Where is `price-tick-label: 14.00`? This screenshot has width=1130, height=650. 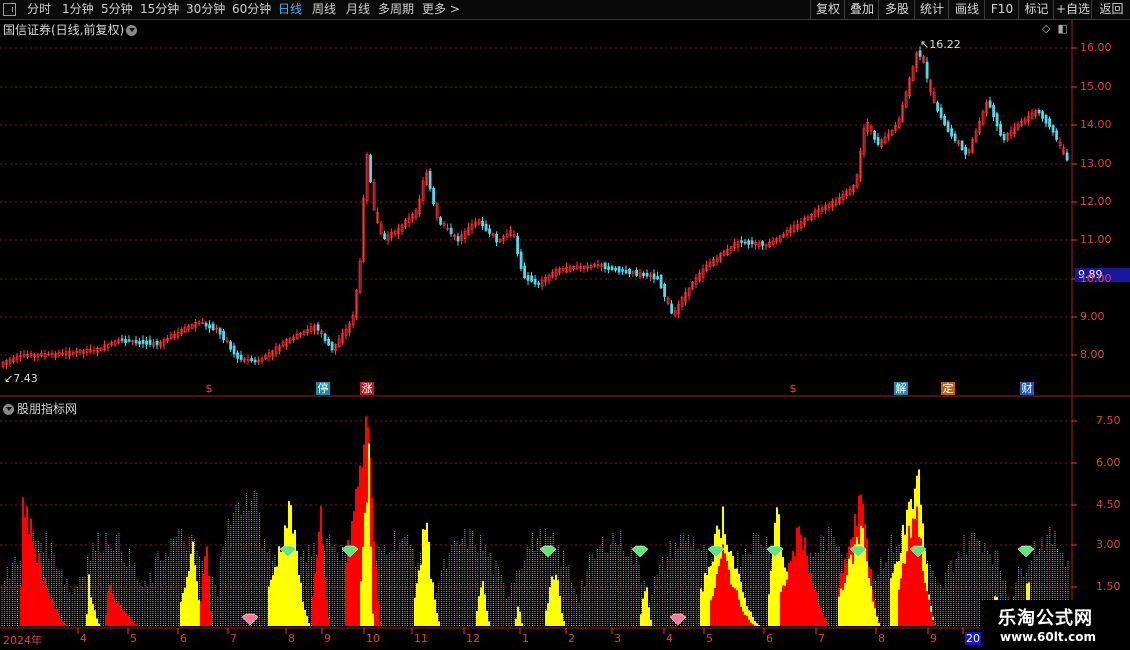 price-tick-label: 14.00 is located at coordinates (1096, 124).